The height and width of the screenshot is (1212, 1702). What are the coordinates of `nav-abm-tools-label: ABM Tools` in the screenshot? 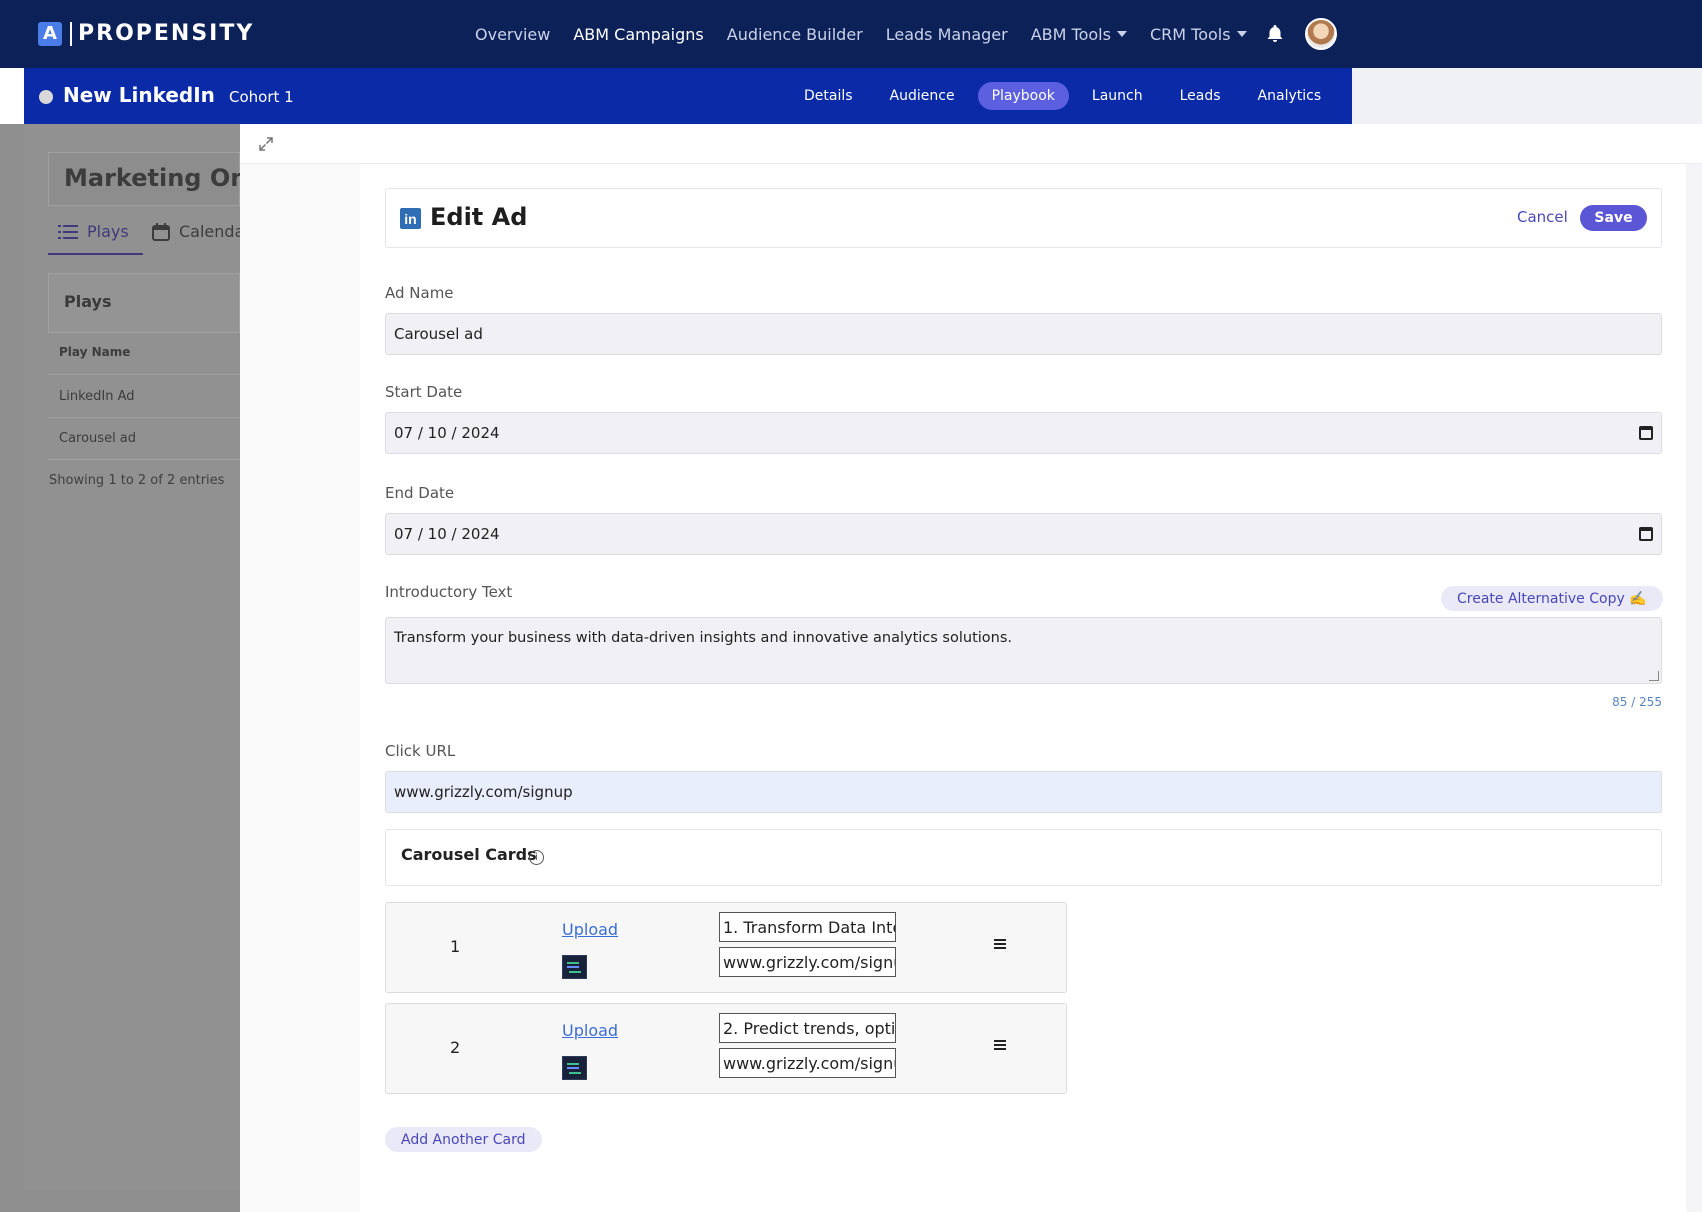 It's located at (1070, 34).